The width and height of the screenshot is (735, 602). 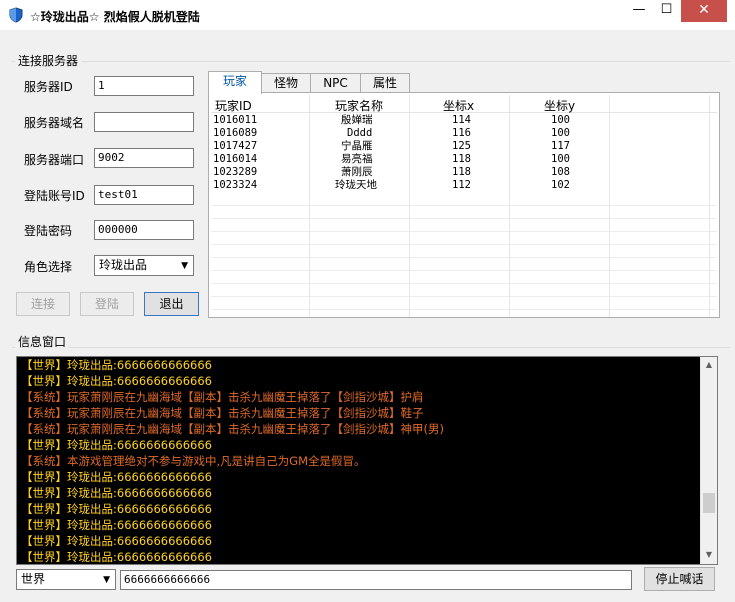 I want to click on server-port-input: 9002, so click(x=144, y=158).